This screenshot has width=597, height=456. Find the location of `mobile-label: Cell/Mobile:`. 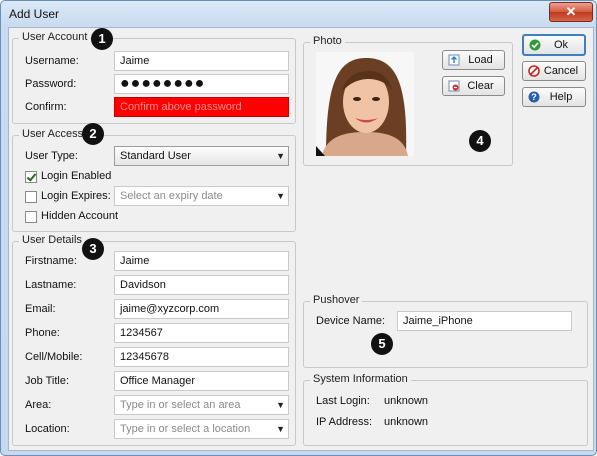

mobile-label: Cell/Mobile: is located at coordinates (54, 357).